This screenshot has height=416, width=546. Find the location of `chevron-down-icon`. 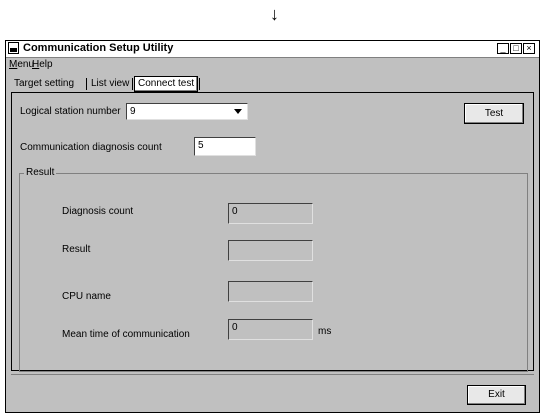

chevron-down-icon is located at coordinates (238, 111).